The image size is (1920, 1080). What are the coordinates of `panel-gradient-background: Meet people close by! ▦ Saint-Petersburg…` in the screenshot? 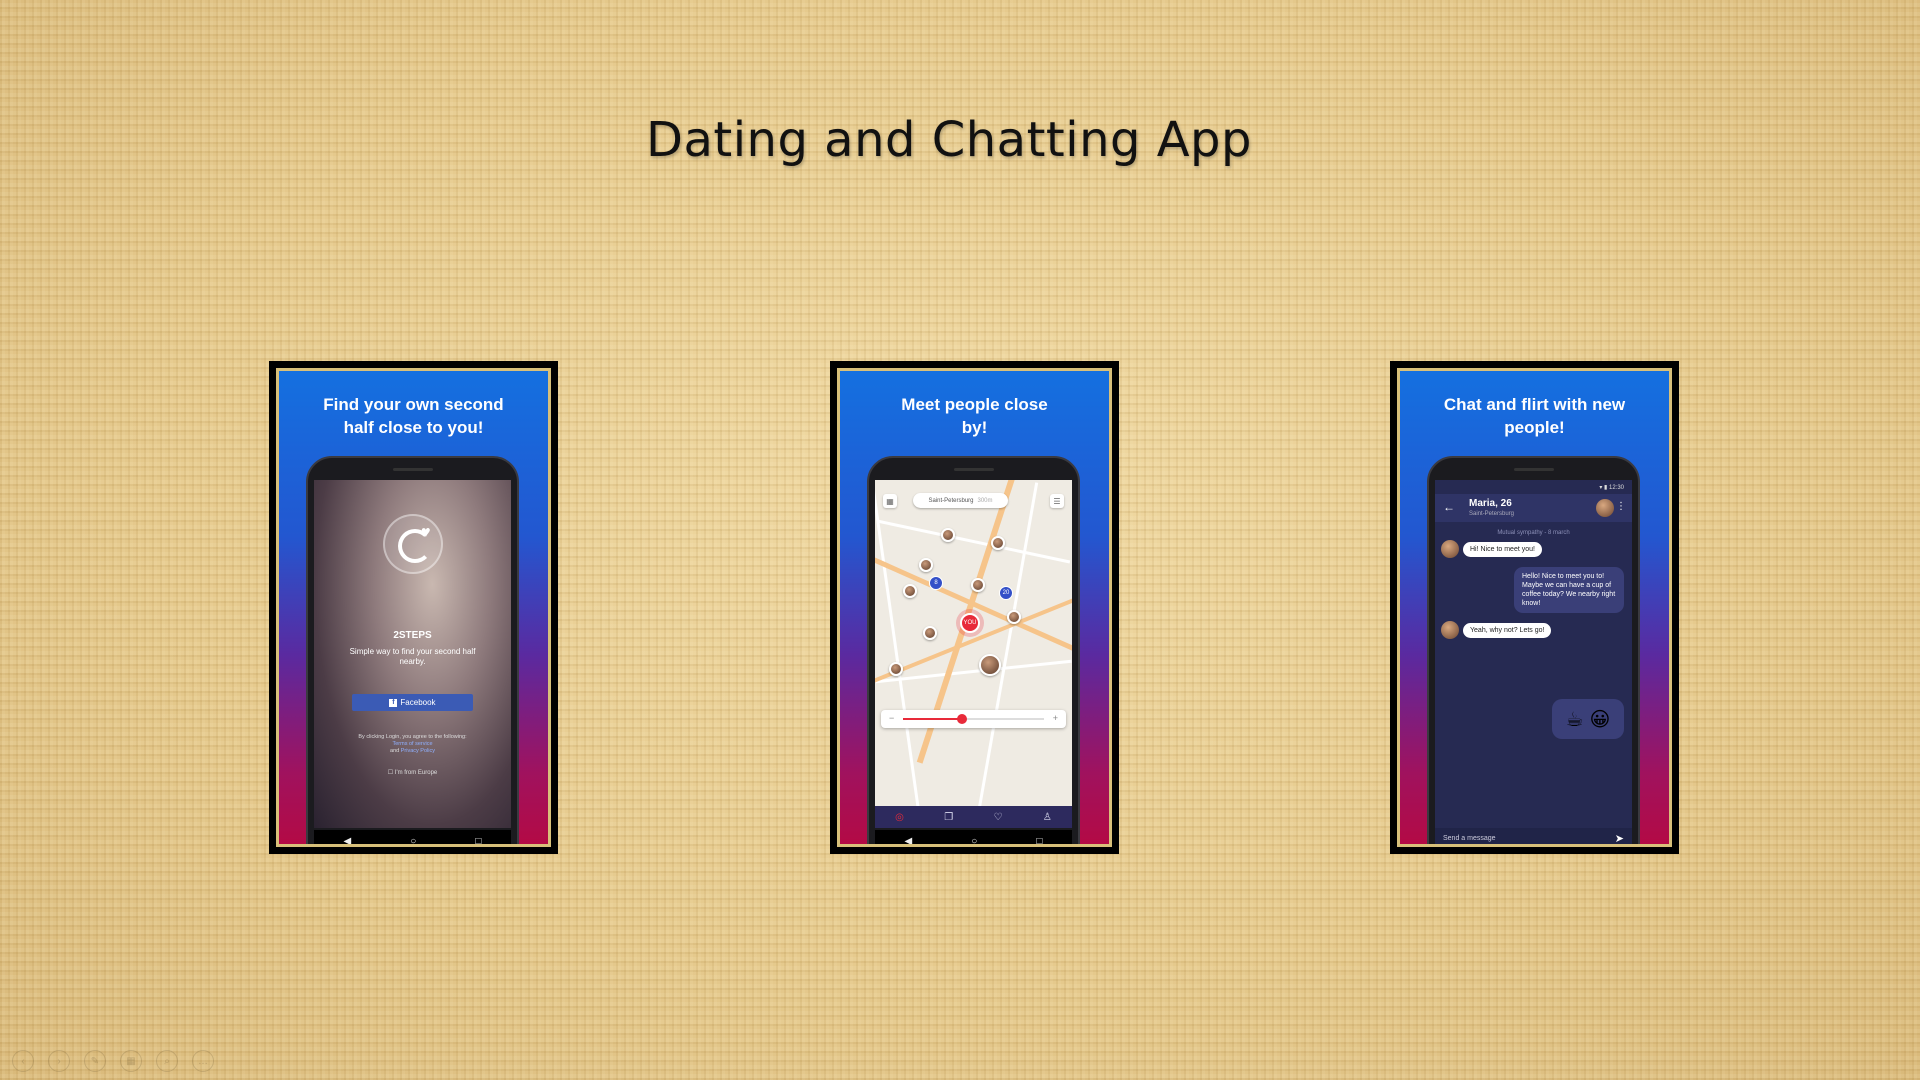 It's located at (974, 607).